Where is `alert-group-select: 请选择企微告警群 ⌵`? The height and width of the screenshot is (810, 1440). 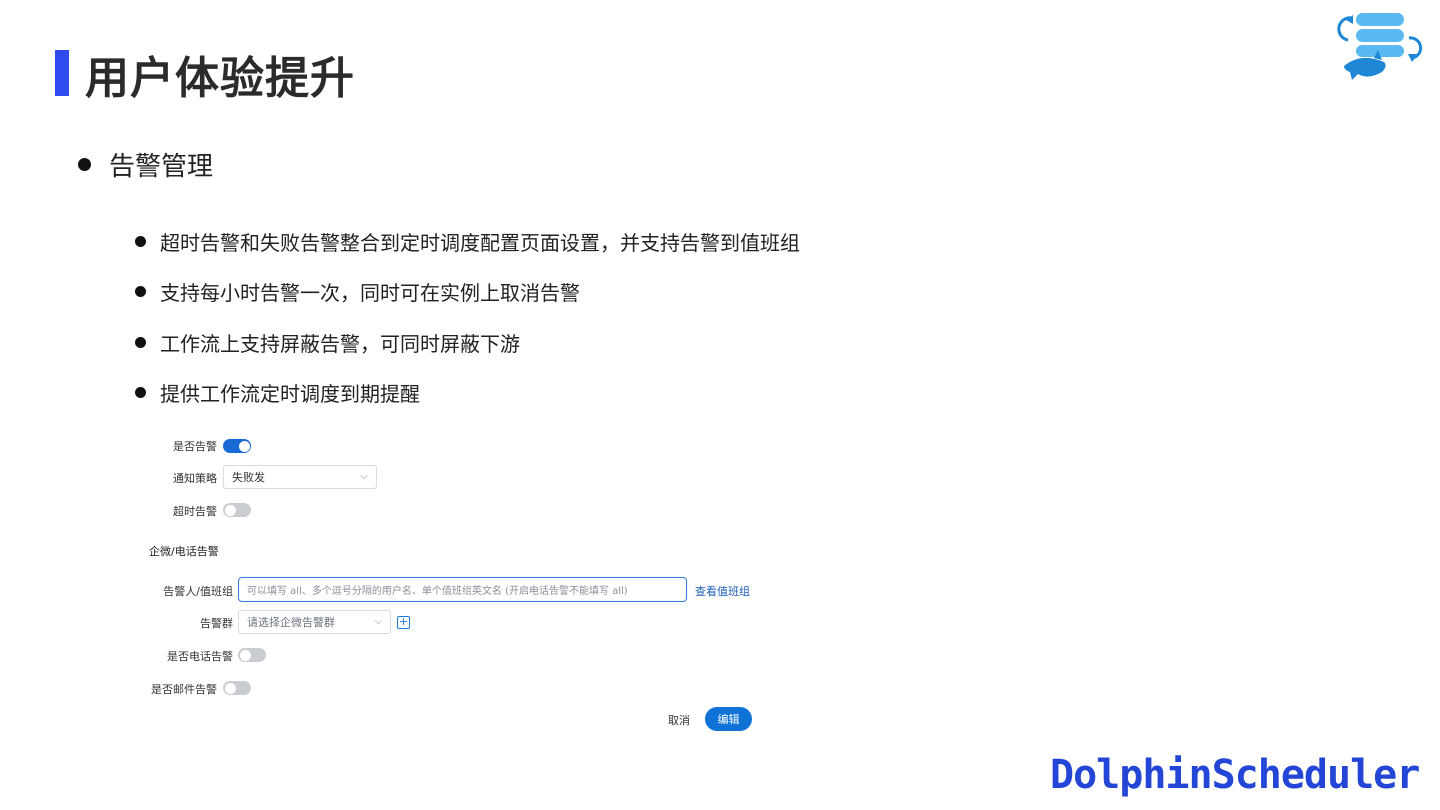 alert-group-select: 请选择企微告警群 ⌵ is located at coordinates (314, 622).